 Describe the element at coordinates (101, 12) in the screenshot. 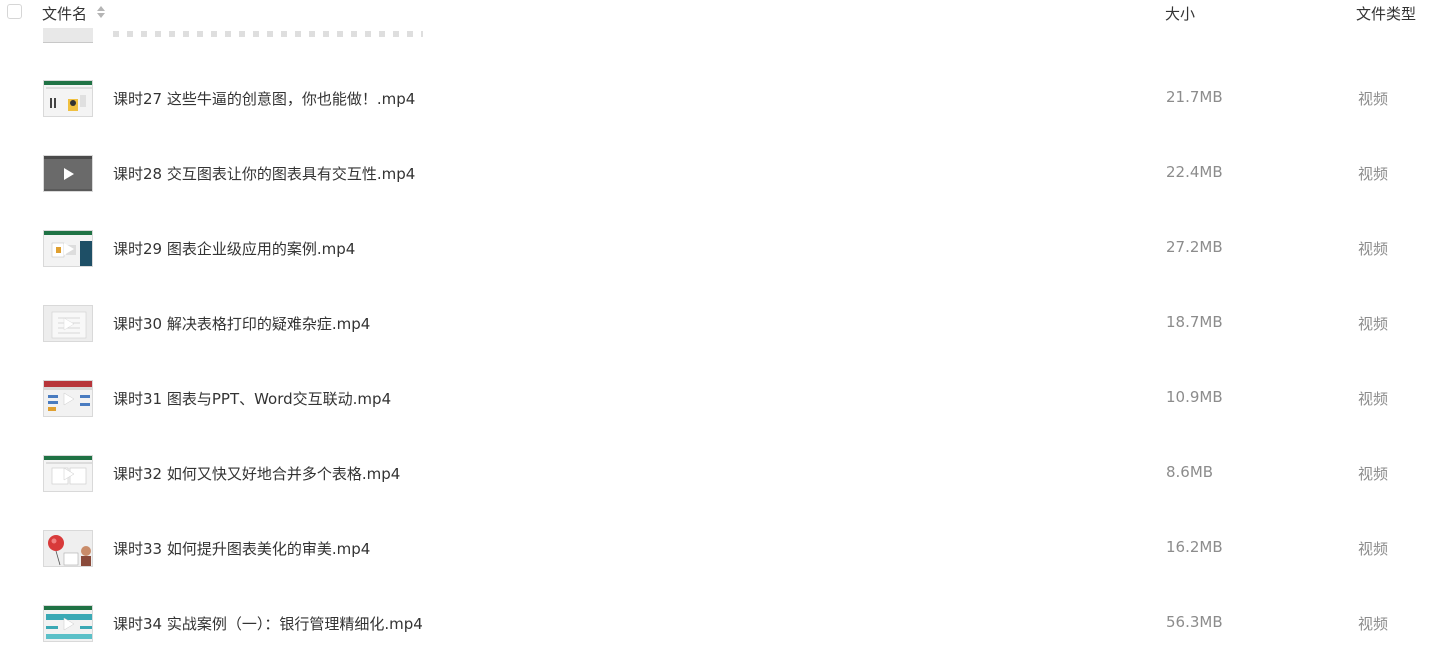

I see `sort-icon` at that location.